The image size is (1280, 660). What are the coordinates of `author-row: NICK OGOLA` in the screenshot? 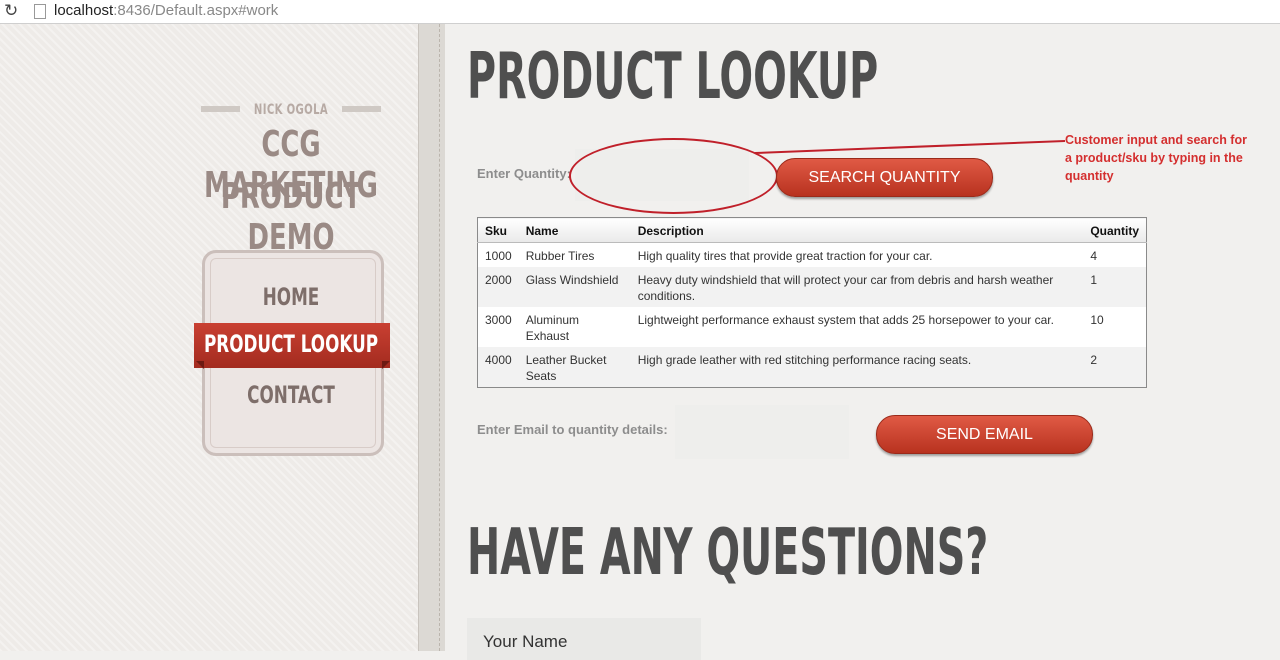 It's located at (291, 111).